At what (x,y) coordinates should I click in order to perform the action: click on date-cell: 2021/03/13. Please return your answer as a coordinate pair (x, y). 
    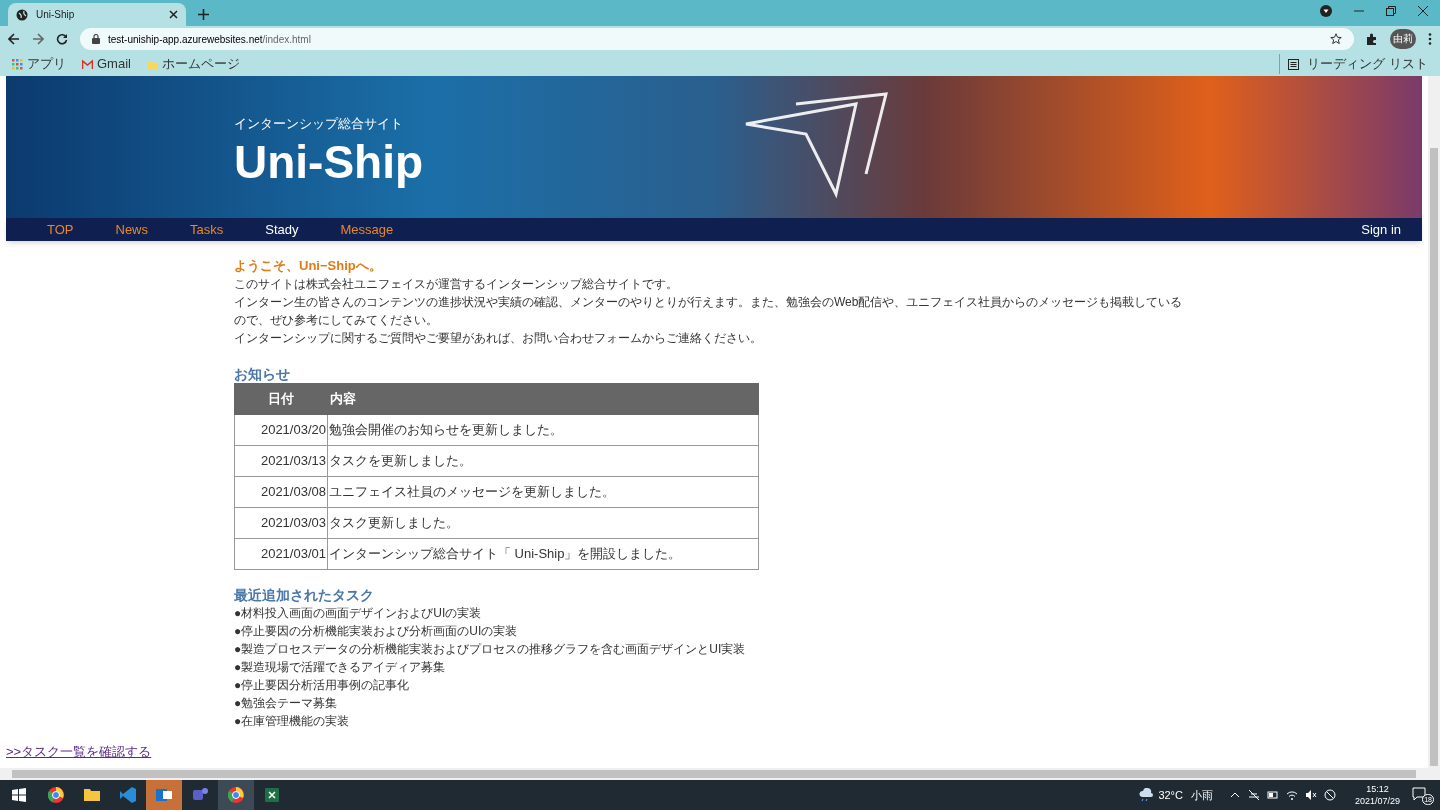
    Looking at the image, I should click on (281, 461).